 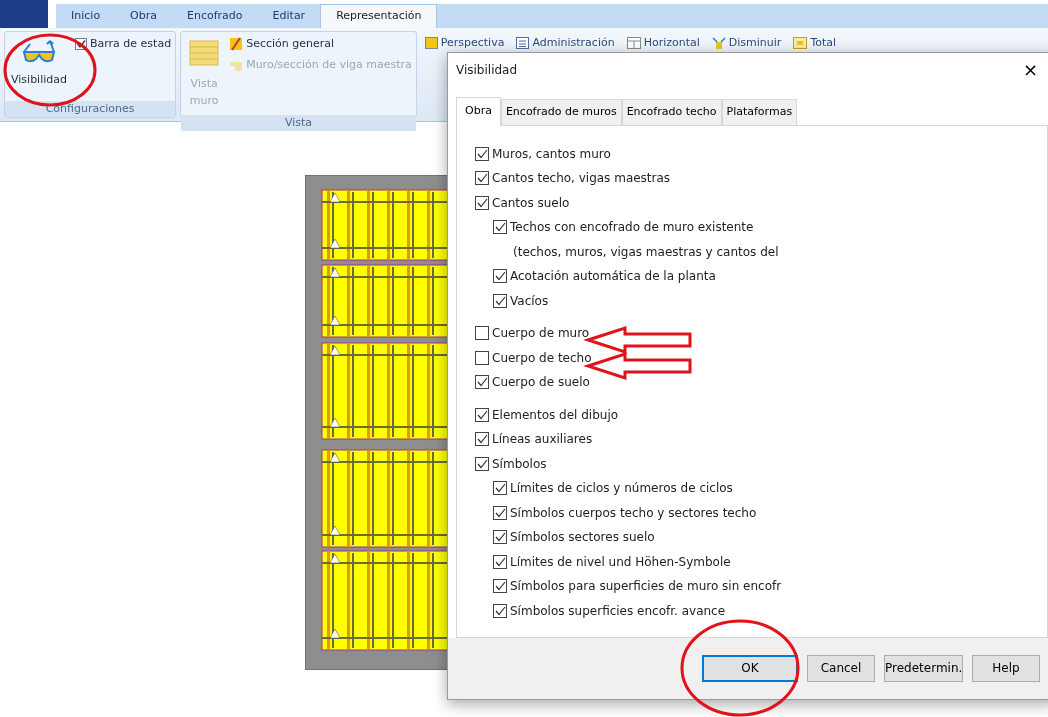 I want to click on checkbox-label: Símbolos sectores suelo, so click(x=582, y=538).